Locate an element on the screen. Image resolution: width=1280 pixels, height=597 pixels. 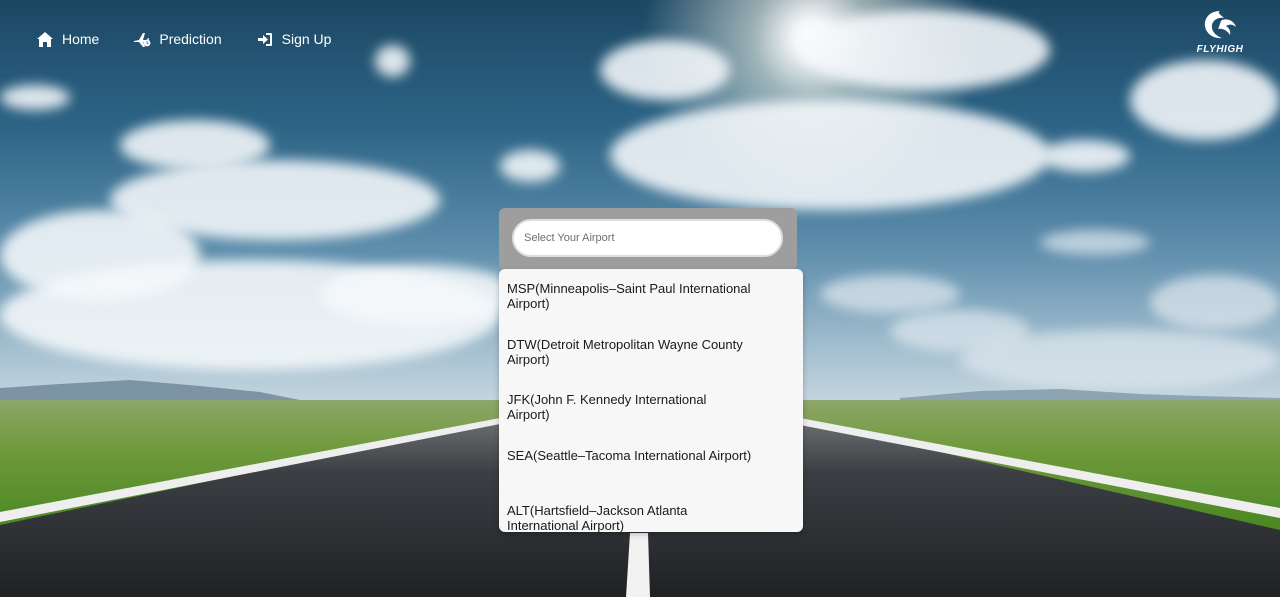
nav-prediction: Prediction is located at coordinates (177, 39).